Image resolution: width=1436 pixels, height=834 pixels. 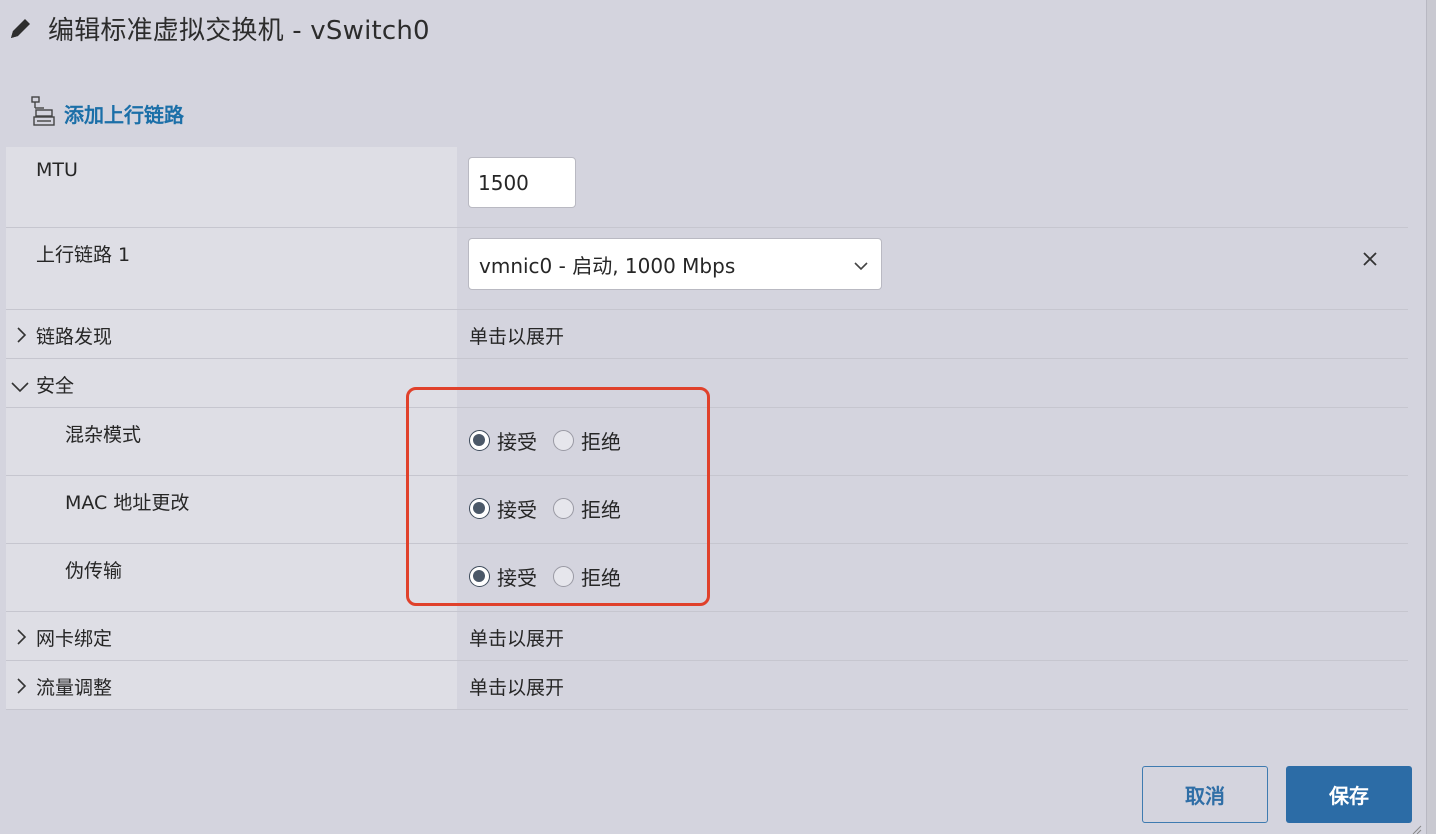 I want to click on nic-teaming-label: 网卡绑定, so click(x=74, y=639).